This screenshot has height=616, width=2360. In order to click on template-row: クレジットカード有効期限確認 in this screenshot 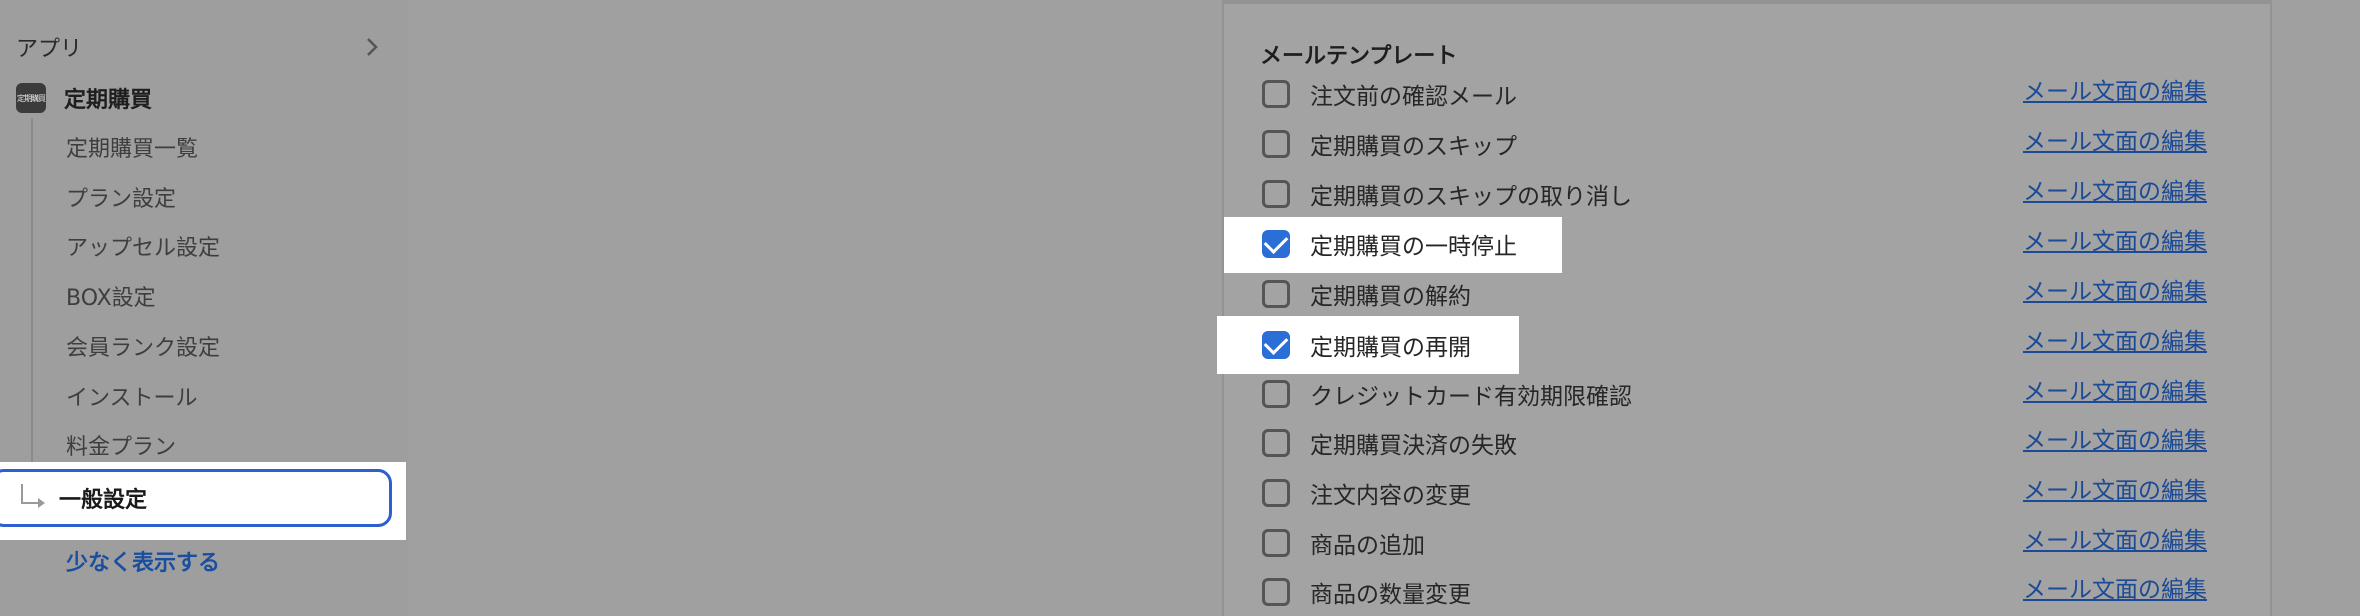, I will do `click(1447, 394)`.